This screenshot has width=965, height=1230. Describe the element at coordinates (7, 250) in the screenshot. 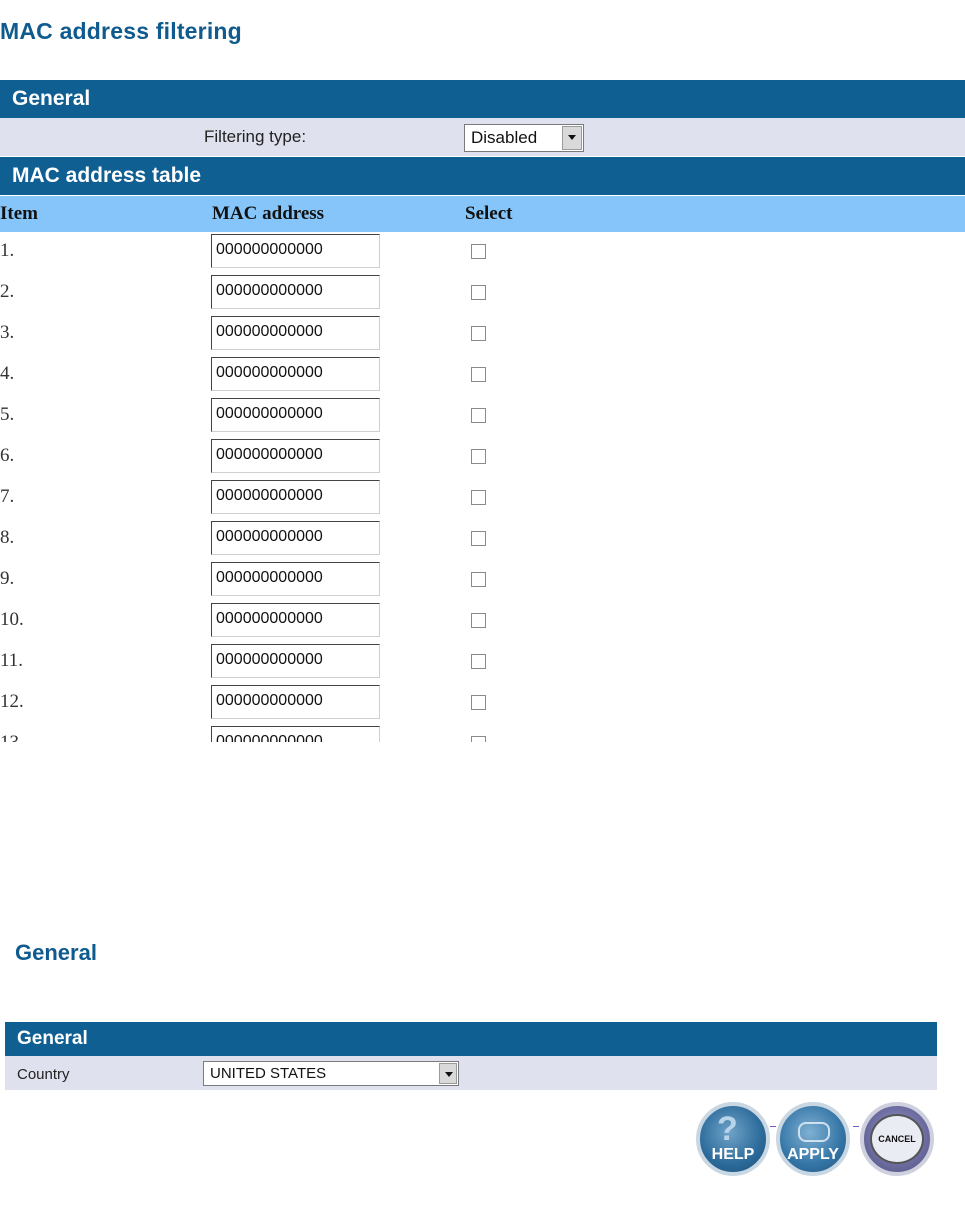

I see `row-item-number: 1.` at that location.